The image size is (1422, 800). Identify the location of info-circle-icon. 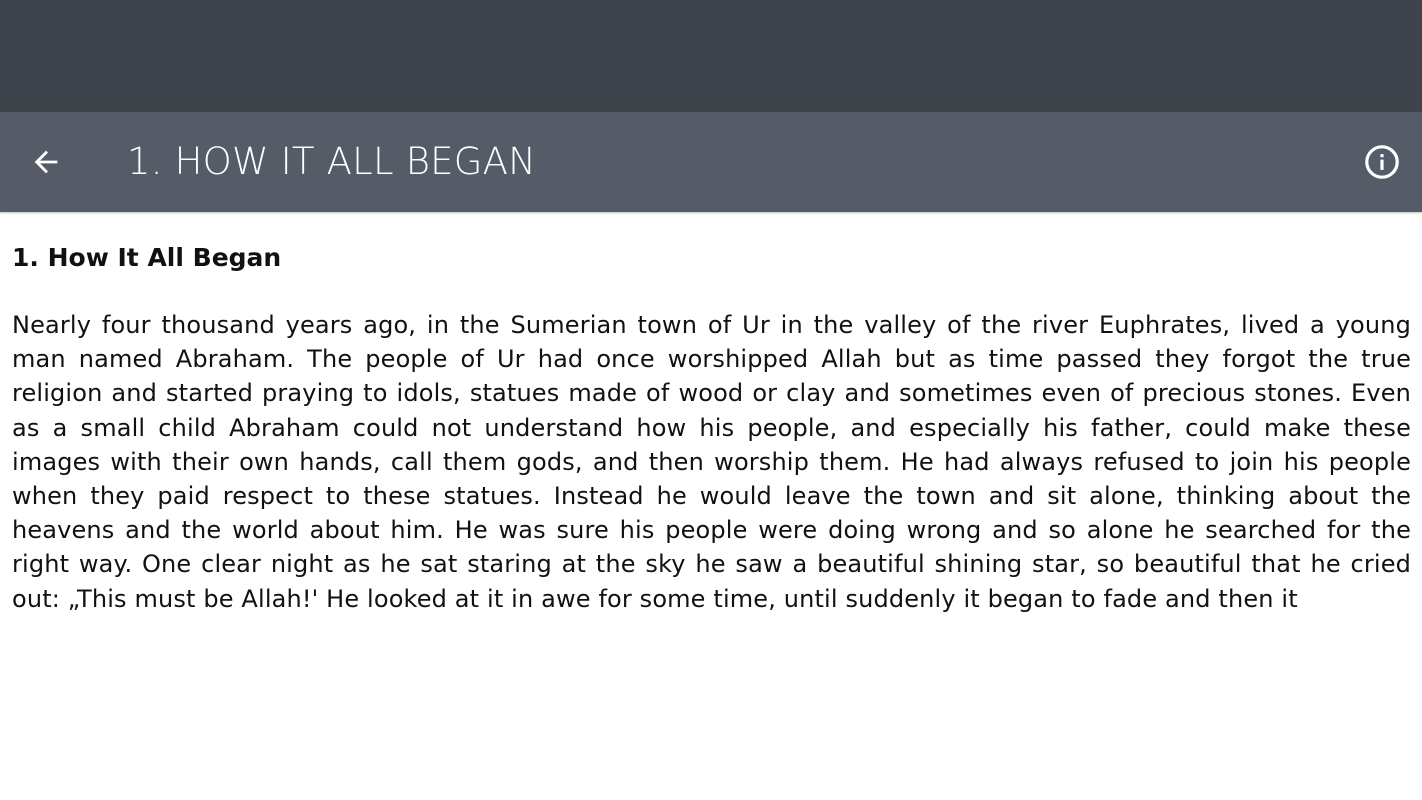
(1382, 162).